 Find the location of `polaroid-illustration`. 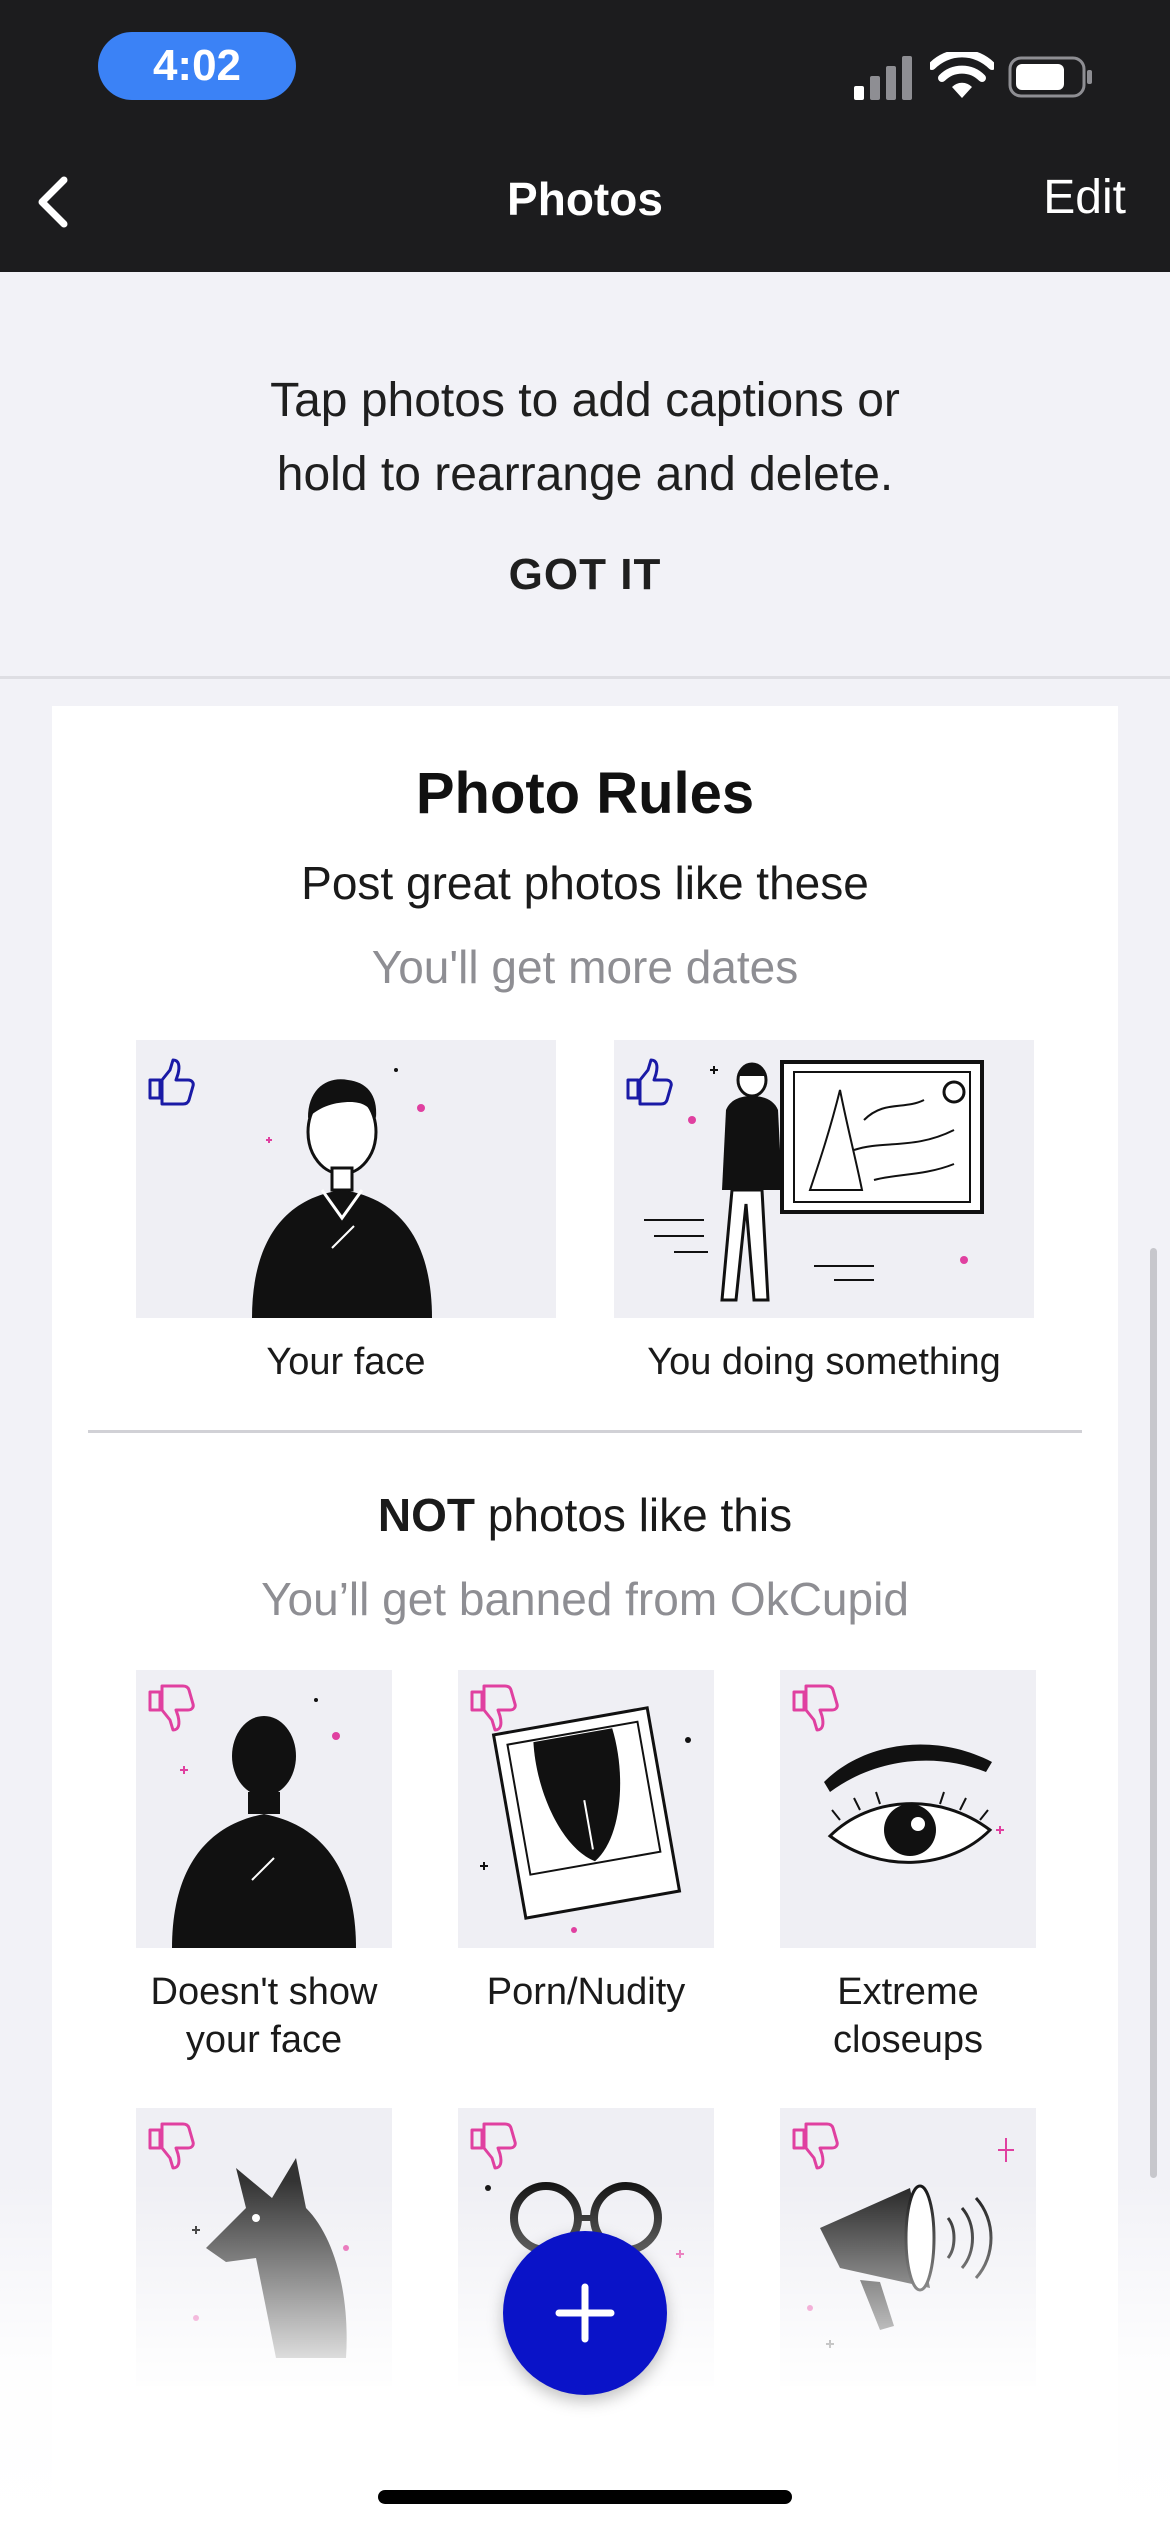

polaroid-illustration is located at coordinates (580, 1808).